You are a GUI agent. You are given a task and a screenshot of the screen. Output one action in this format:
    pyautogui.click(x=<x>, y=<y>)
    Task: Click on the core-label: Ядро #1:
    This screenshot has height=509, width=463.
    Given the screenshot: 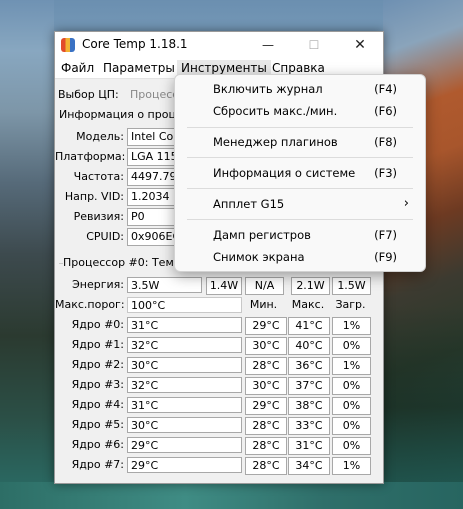 What is the action you would take?
    pyautogui.click(x=97, y=344)
    